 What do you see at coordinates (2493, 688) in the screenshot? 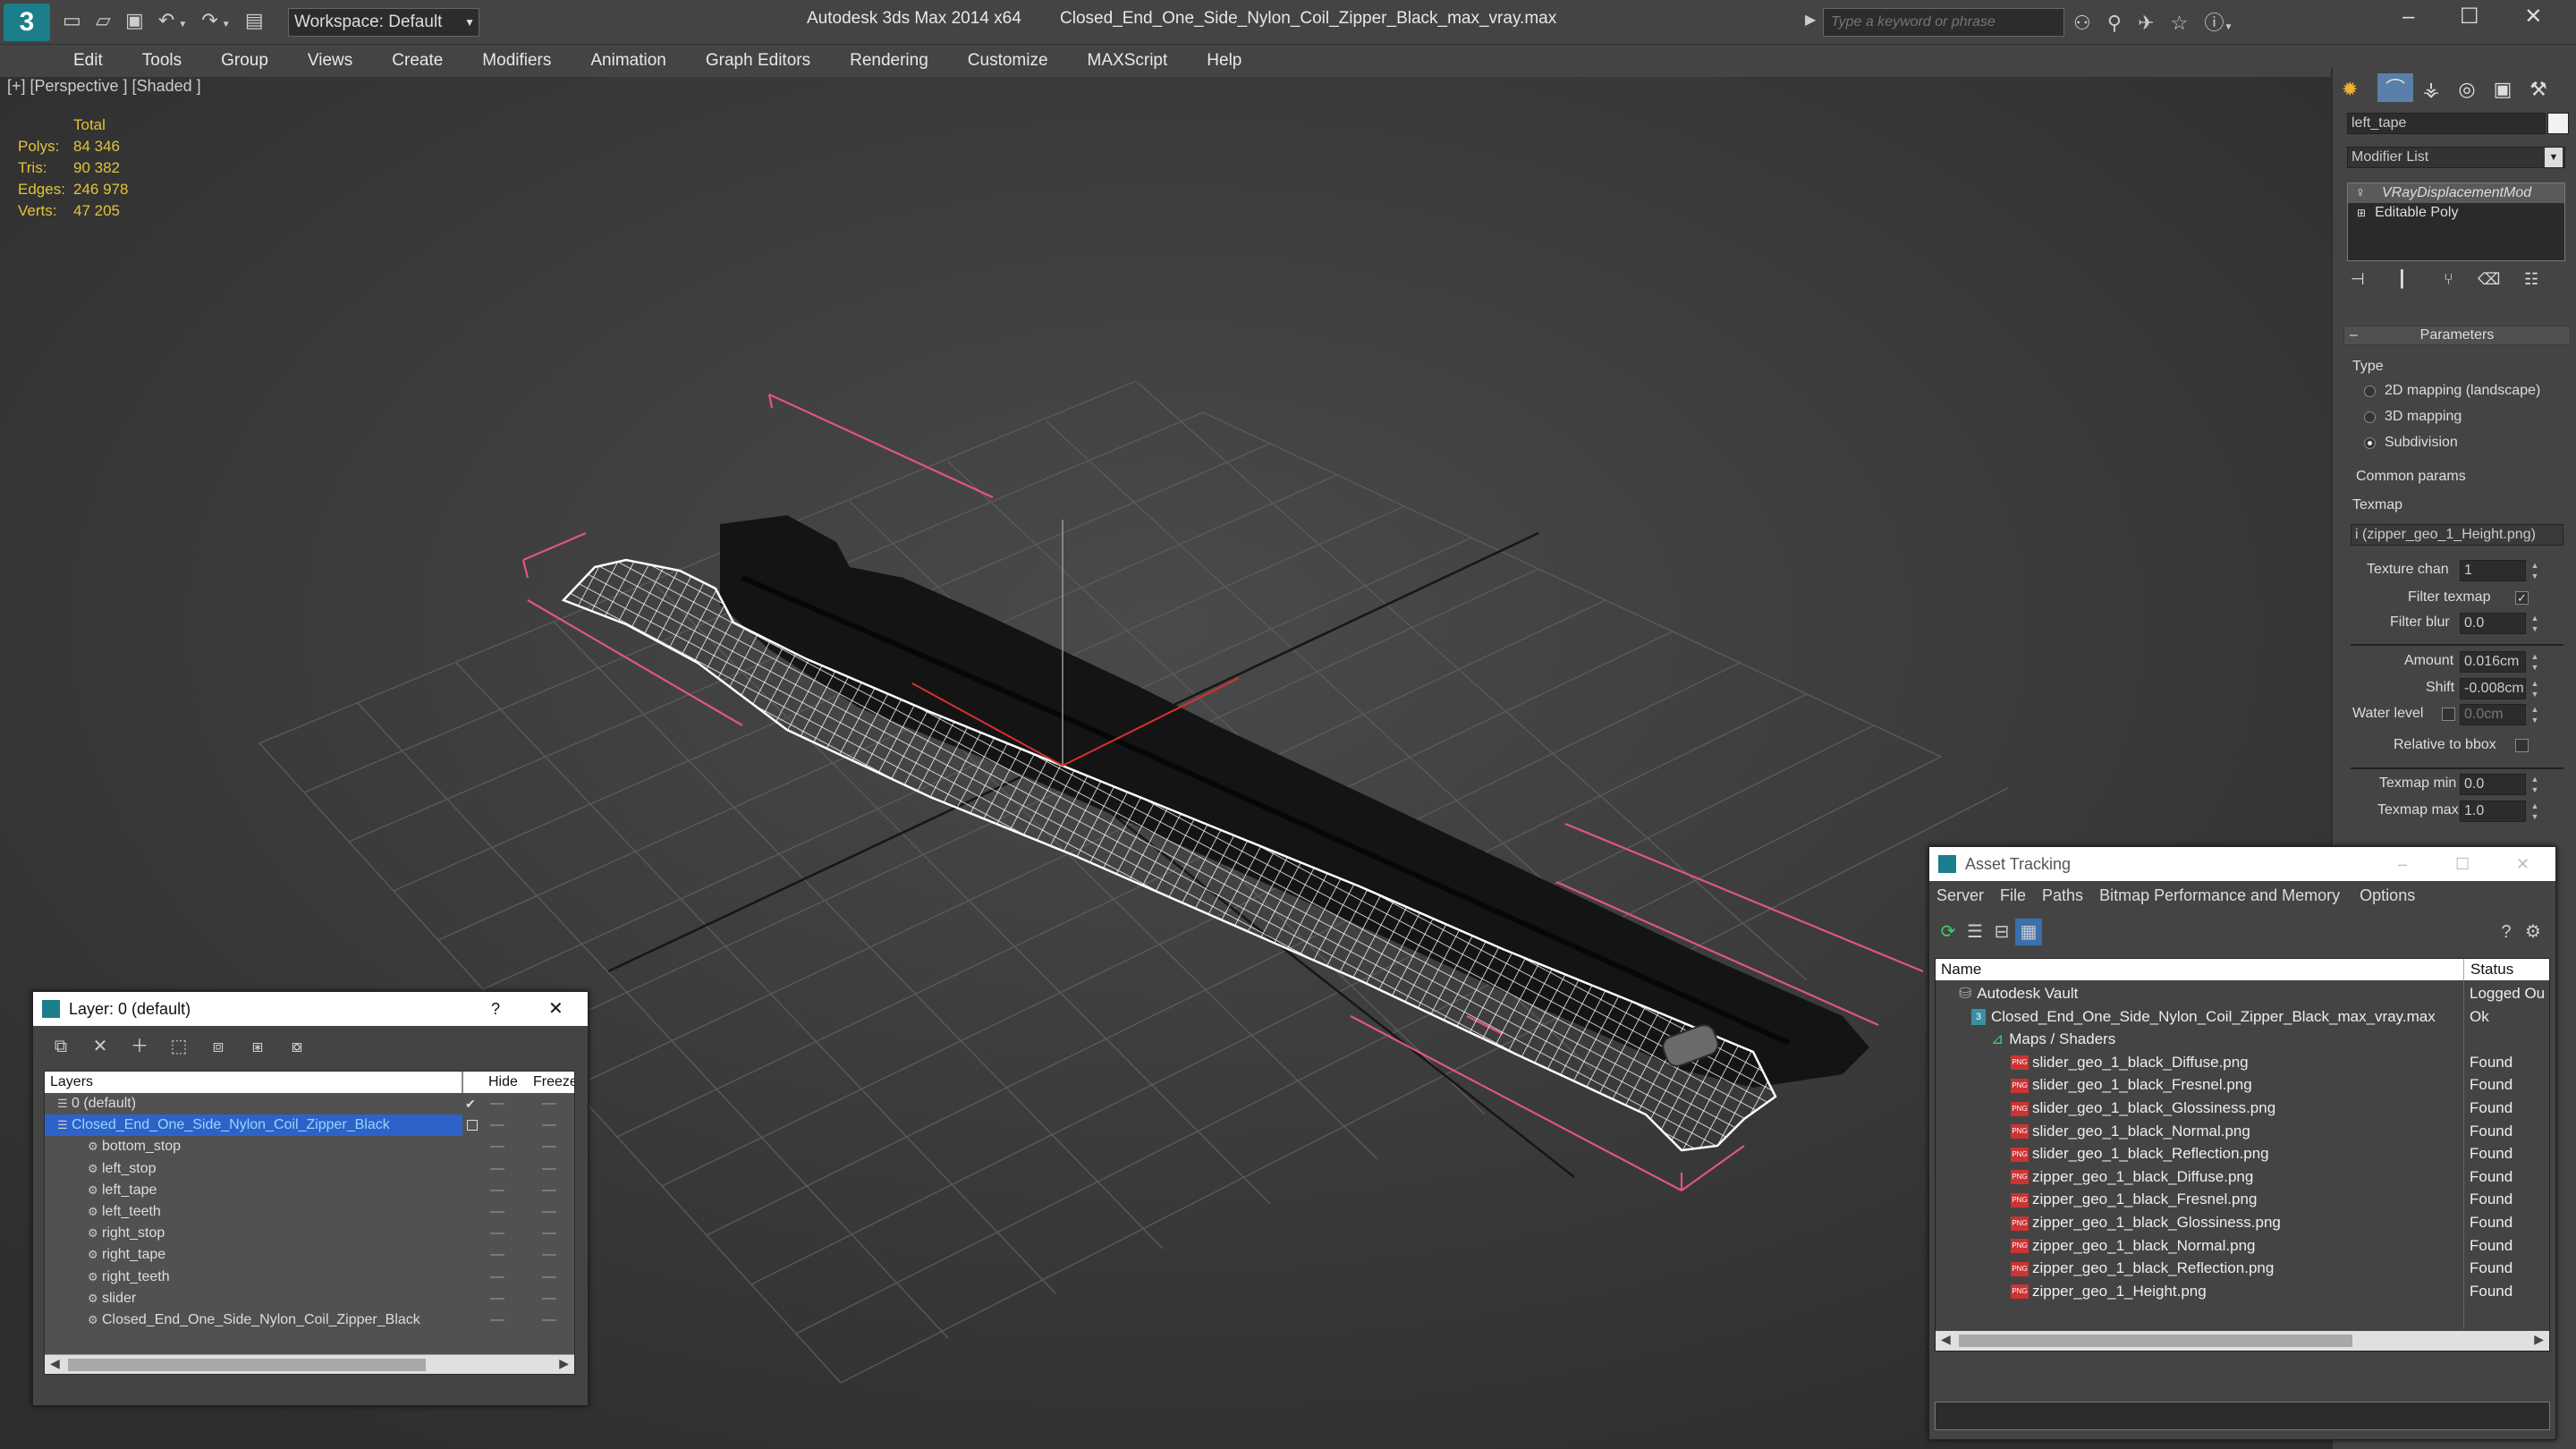
I see `shift-input: -0.008cm` at bounding box center [2493, 688].